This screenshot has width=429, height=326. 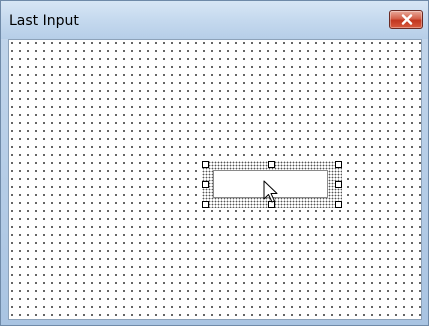 I want to click on resize-handle-bottom-right, so click(x=338, y=204).